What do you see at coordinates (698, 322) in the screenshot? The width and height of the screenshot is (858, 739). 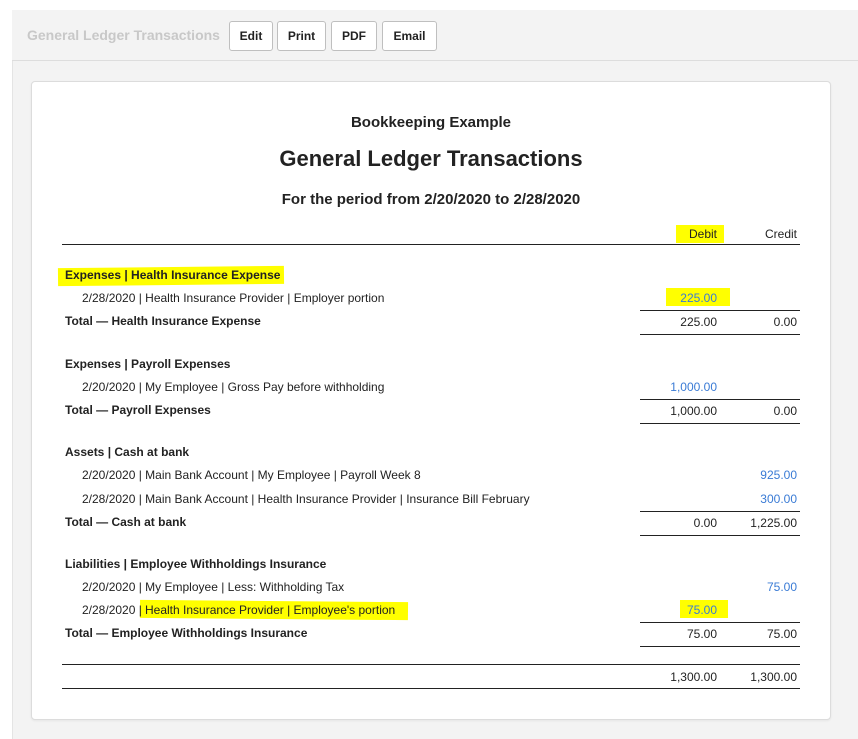 I see `total-debit: 225.00` at bounding box center [698, 322].